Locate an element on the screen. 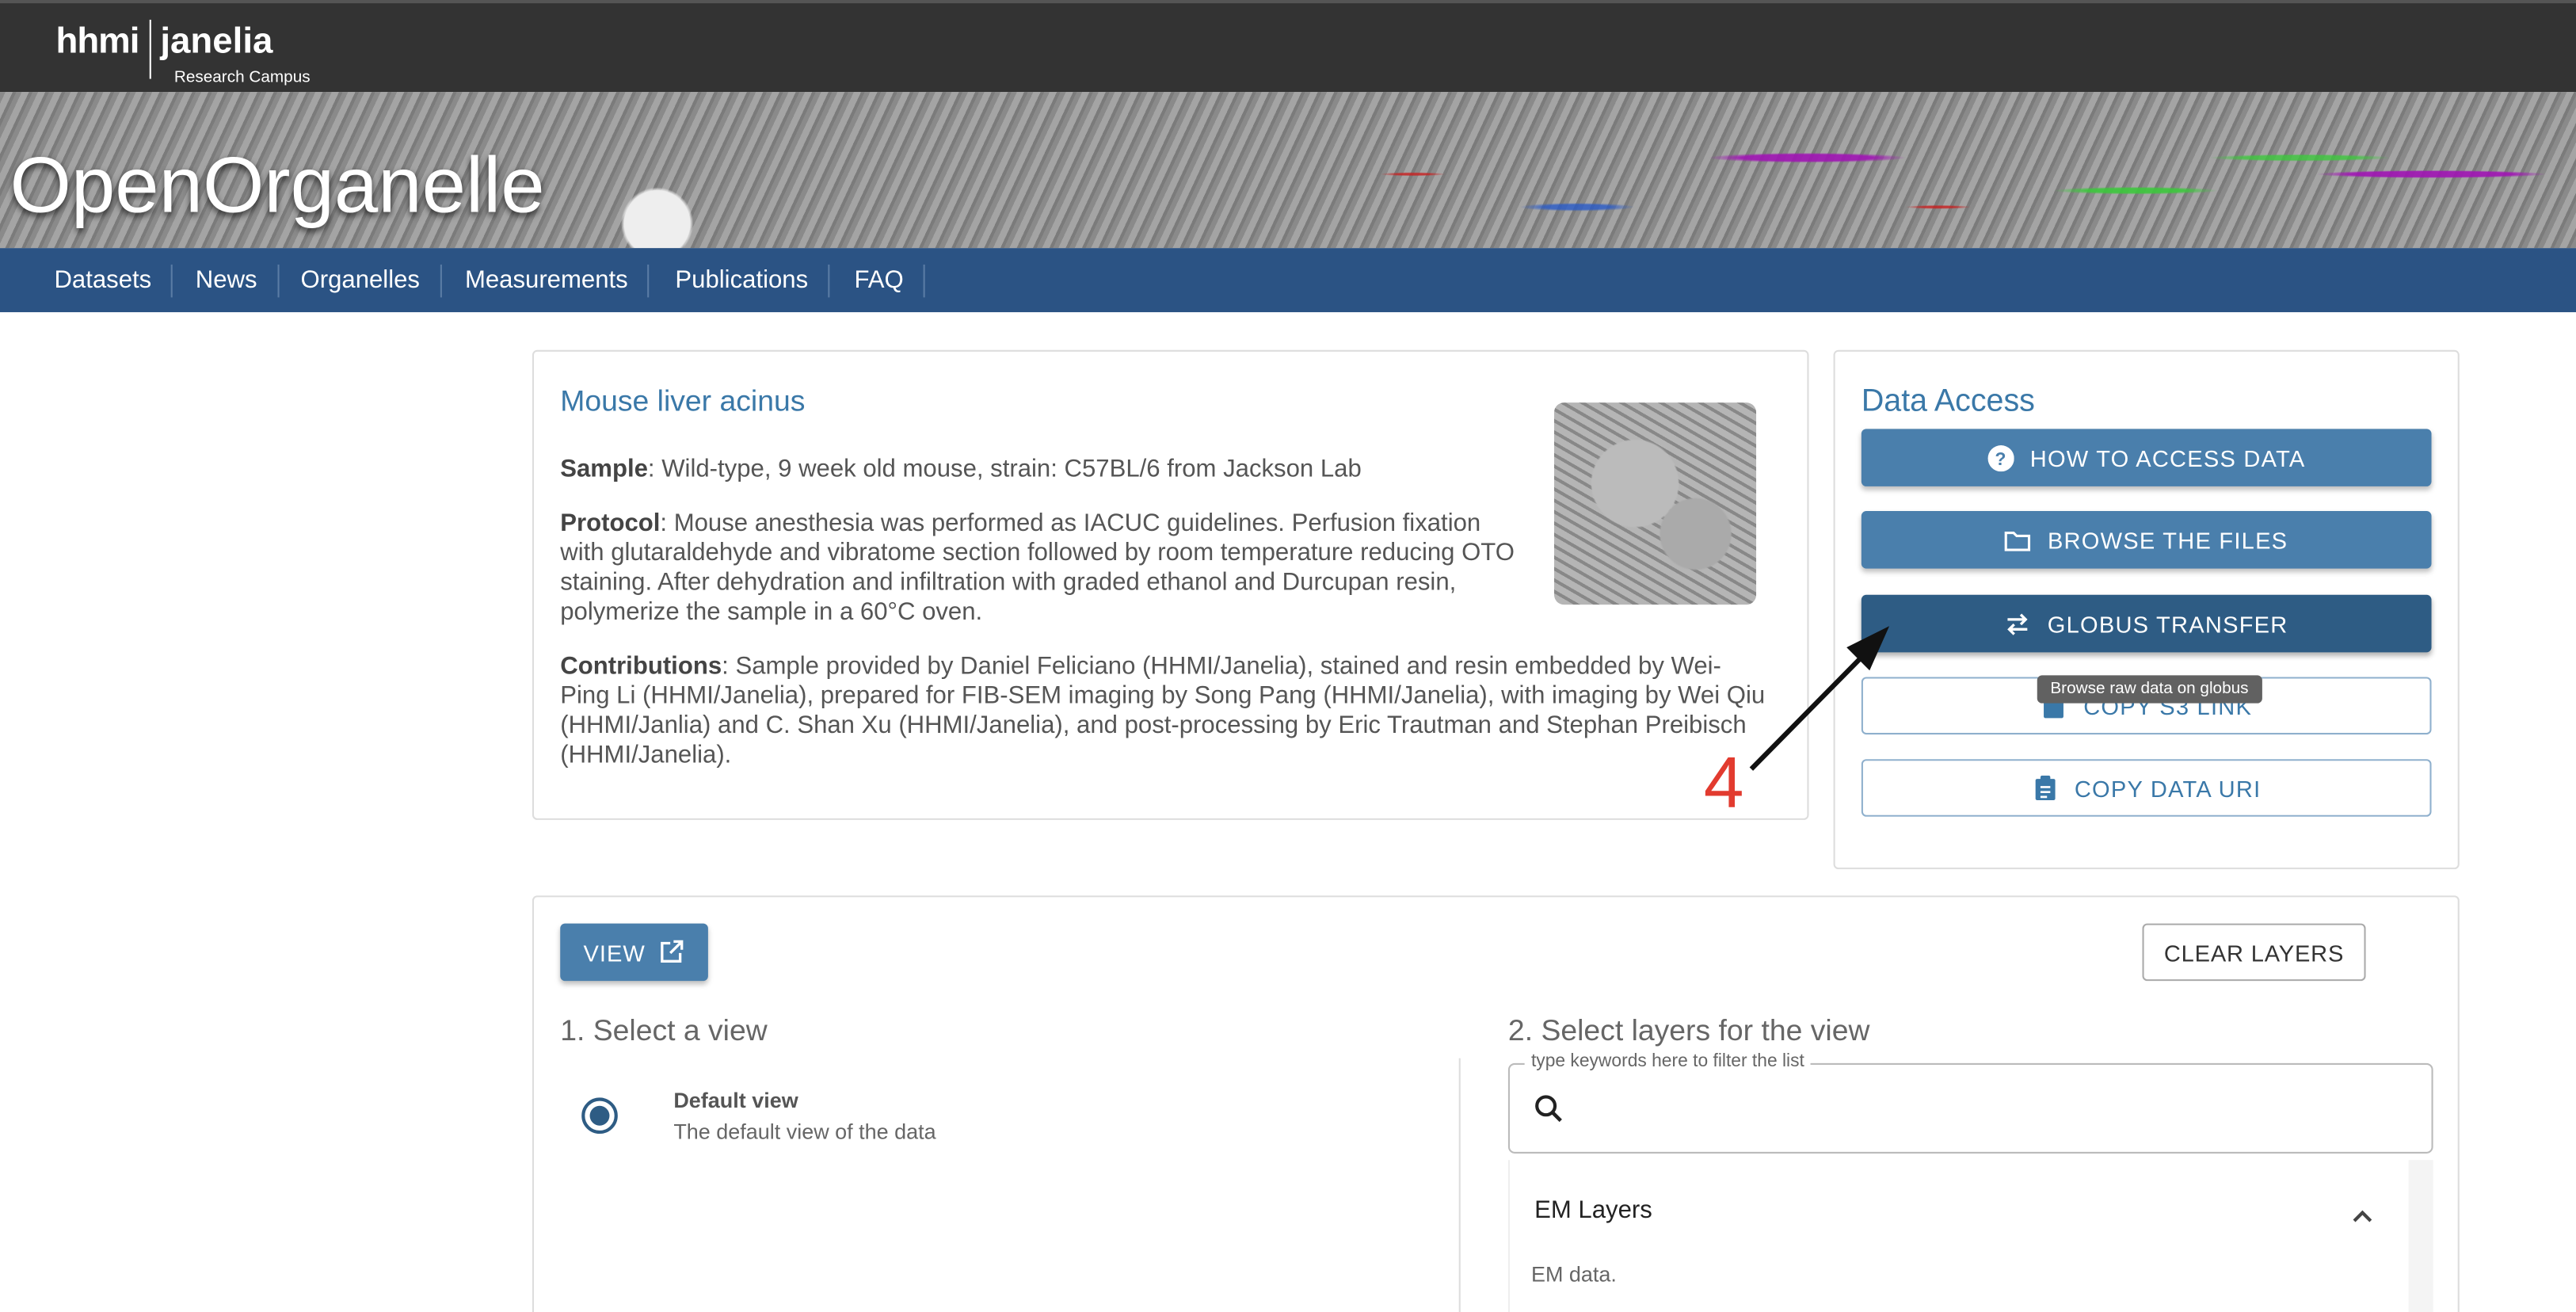 The height and width of the screenshot is (1312, 2576). copy-data-uri-label: COPY DATA URI is located at coordinates (2168, 788).